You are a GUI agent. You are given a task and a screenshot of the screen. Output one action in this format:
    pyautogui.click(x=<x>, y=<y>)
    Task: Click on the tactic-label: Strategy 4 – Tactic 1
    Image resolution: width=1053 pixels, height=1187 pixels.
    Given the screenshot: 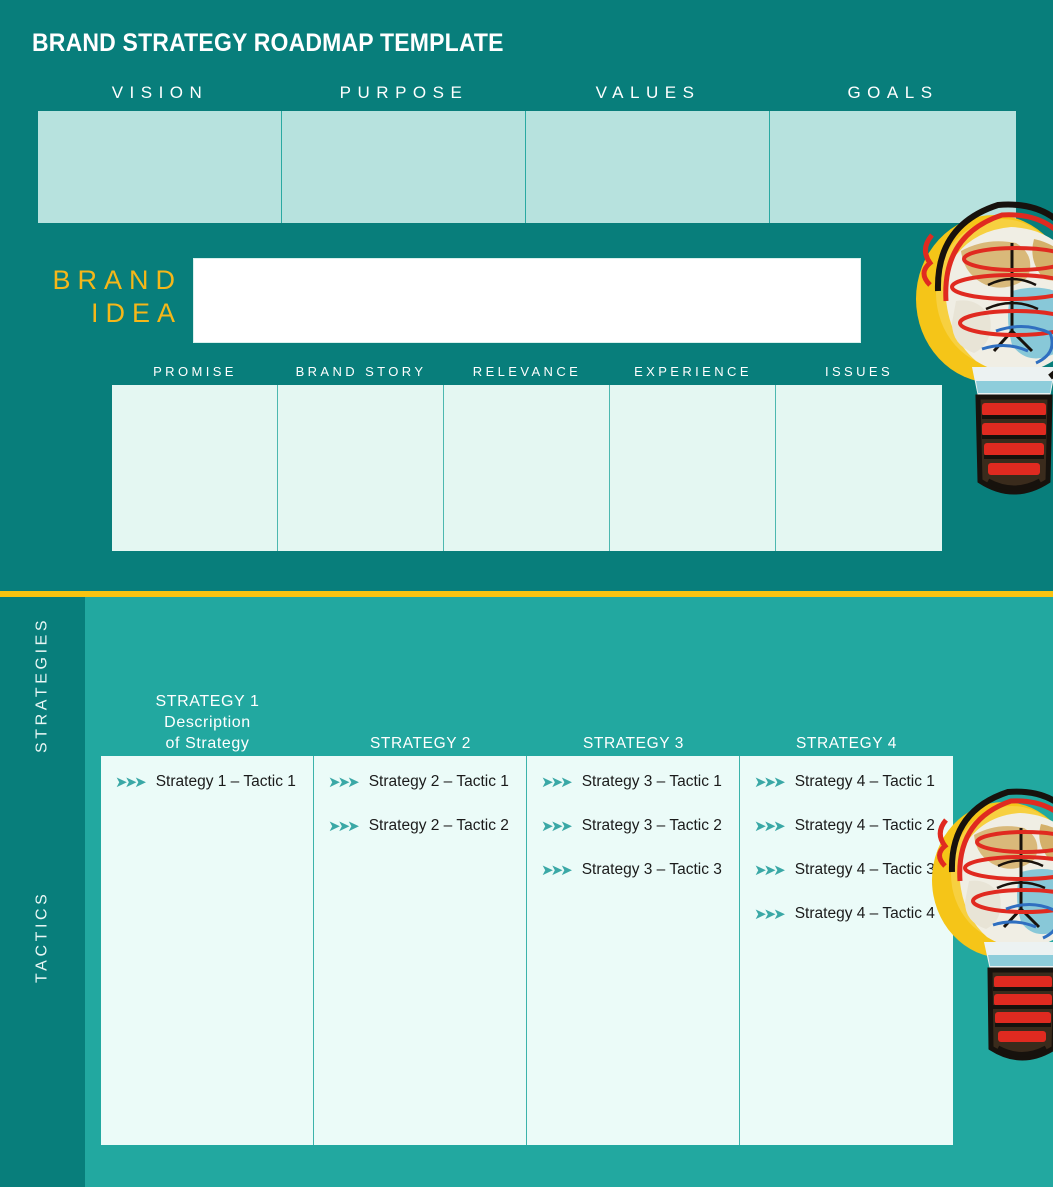 What is the action you would take?
    pyautogui.click(x=864, y=781)
    